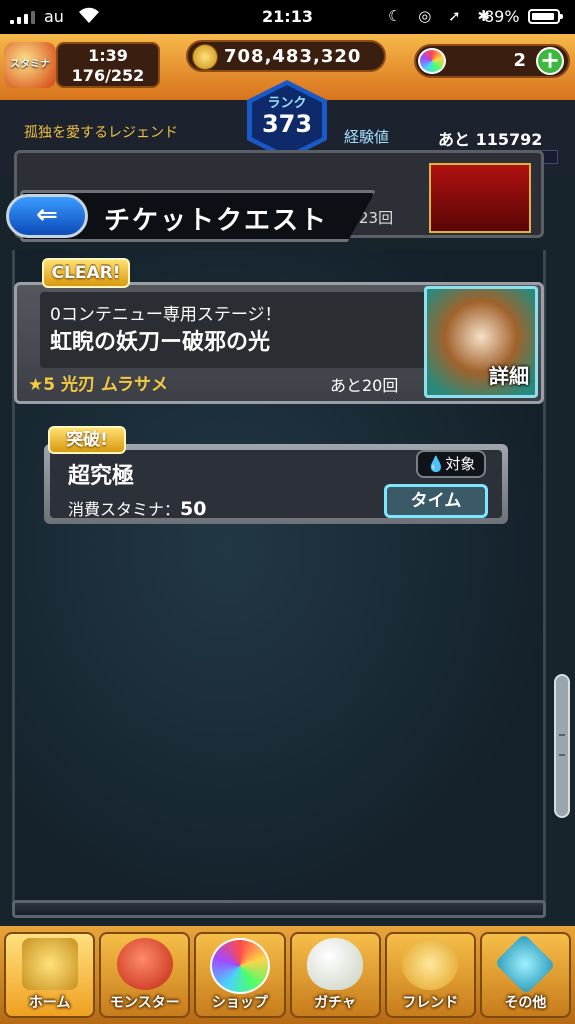 The height and width of the screenshot is (1024, 575). Describe the element at coordinates (160, 342) in the screenshot. I see `stage-name: 虹睨の妖刀ー破邪の光` at that location.